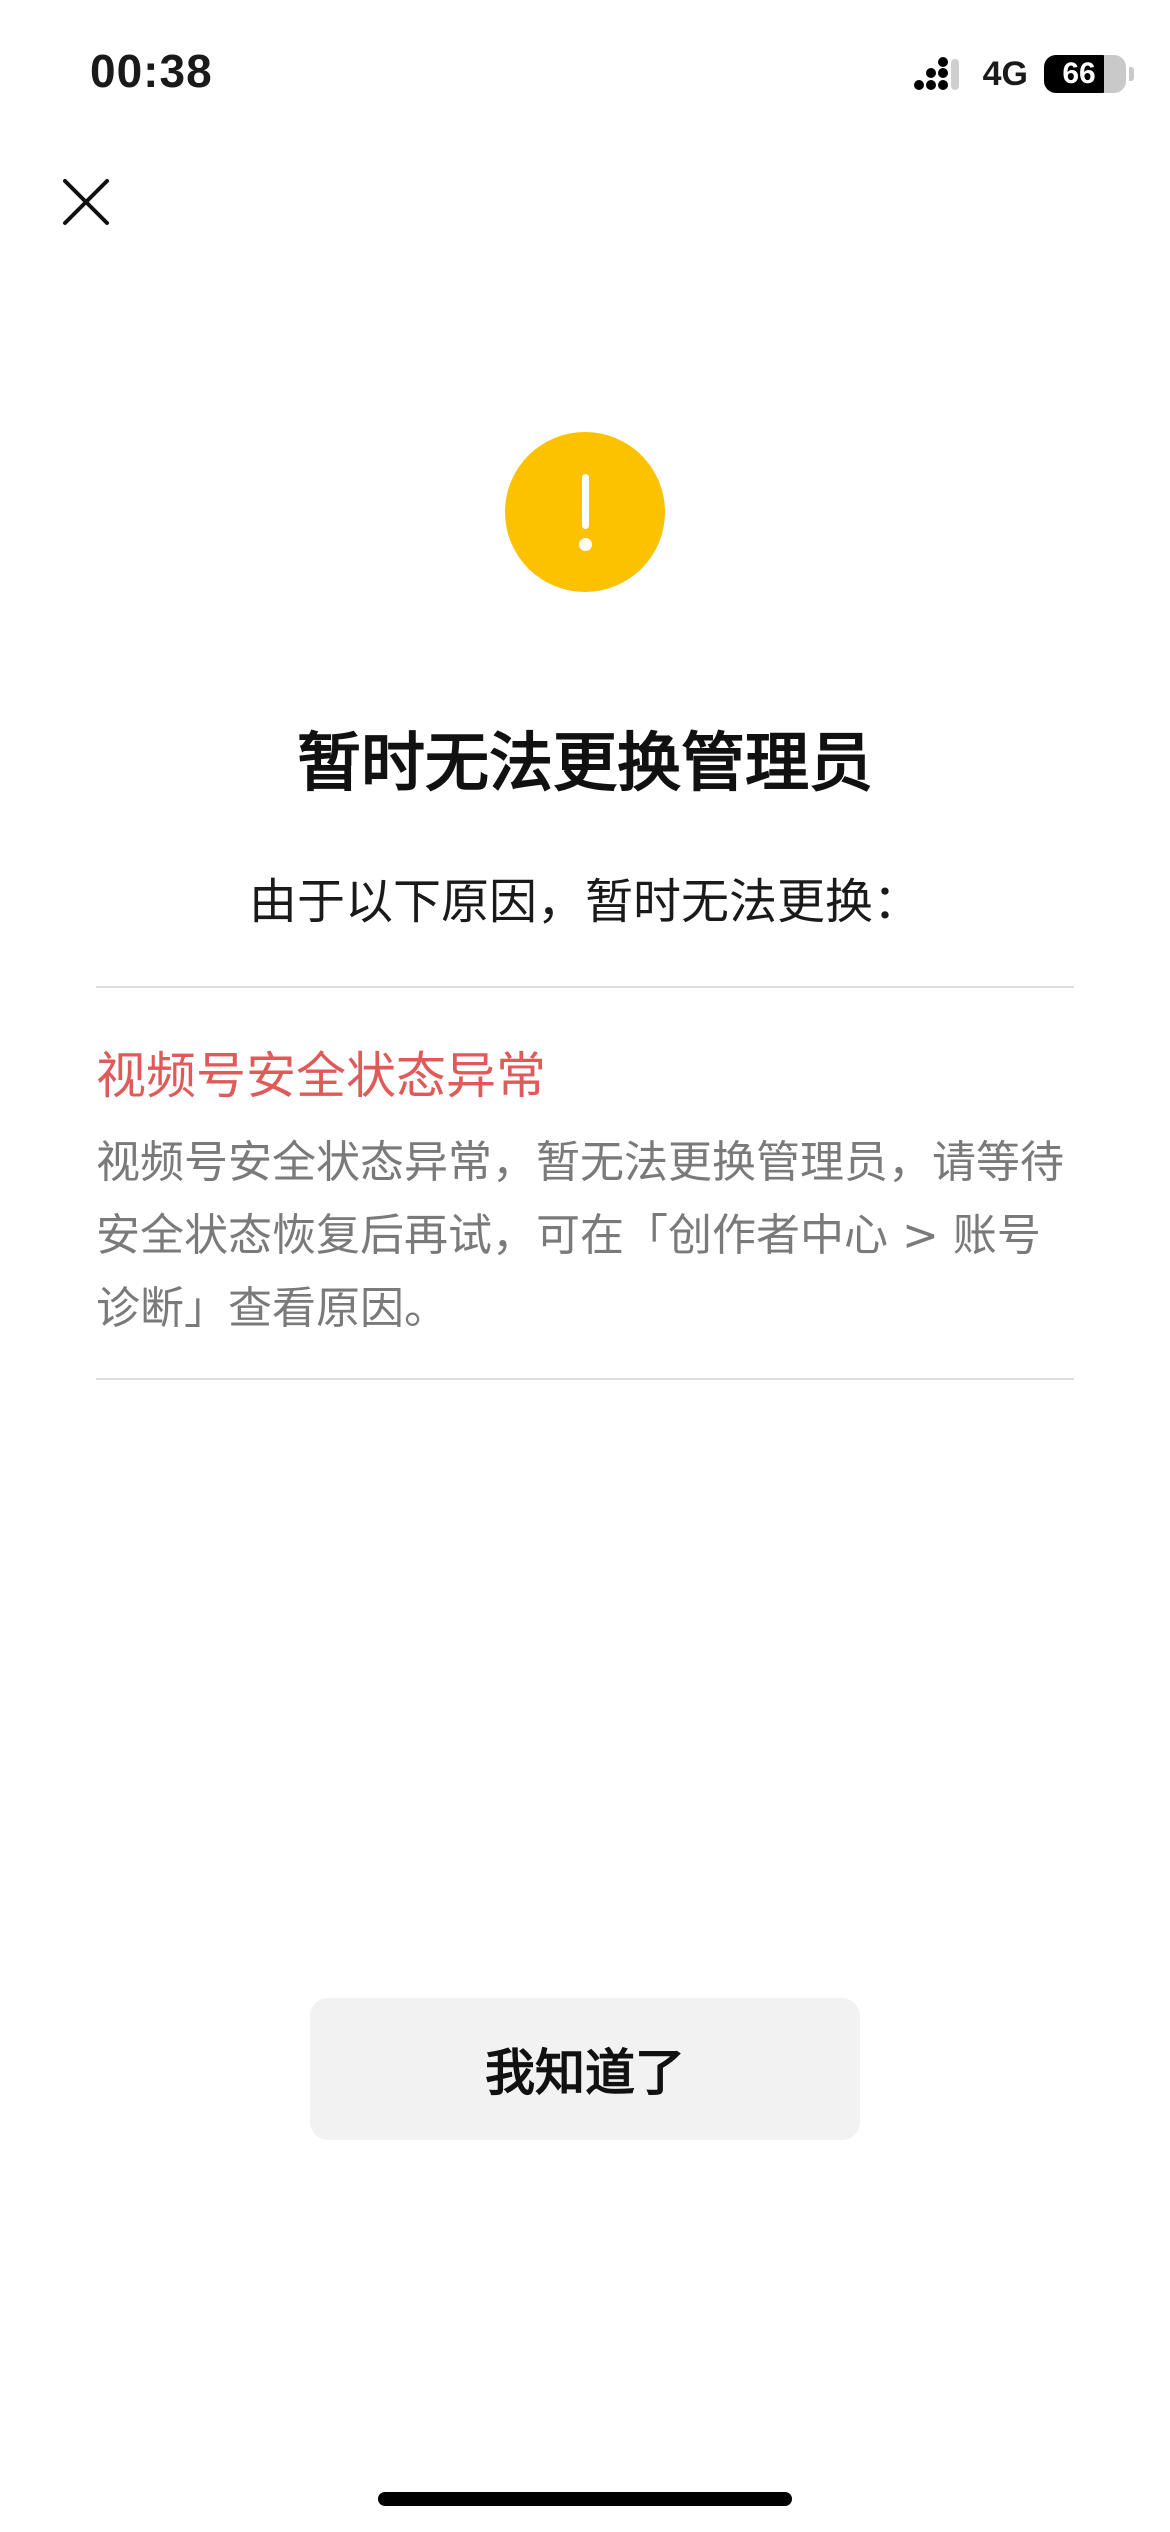  Describe the element at coordinates (1115, 74) in the screenshot. I see `battery-empty-segment` at that location.